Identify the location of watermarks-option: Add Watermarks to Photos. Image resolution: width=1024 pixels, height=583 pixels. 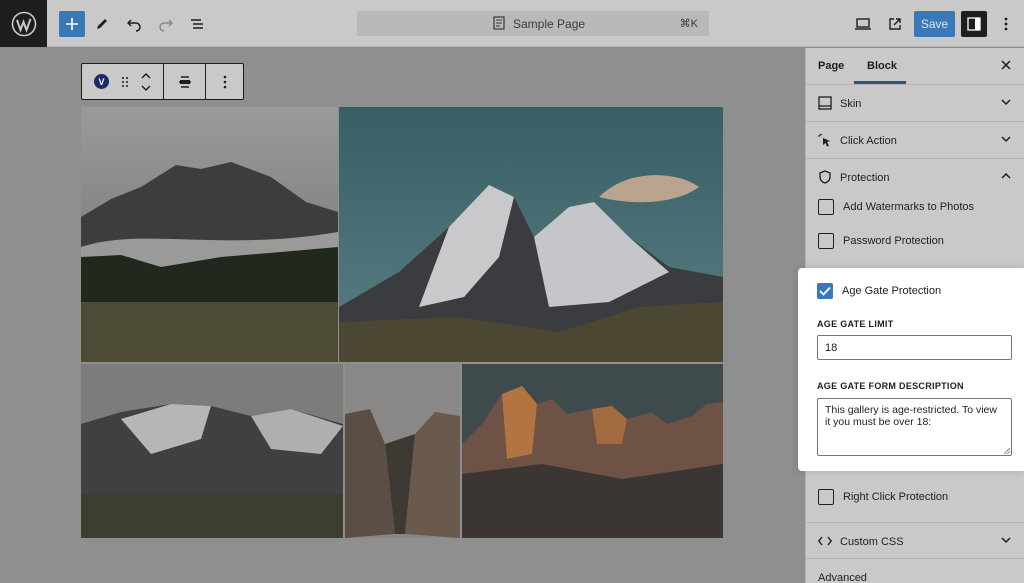
(896, 207).